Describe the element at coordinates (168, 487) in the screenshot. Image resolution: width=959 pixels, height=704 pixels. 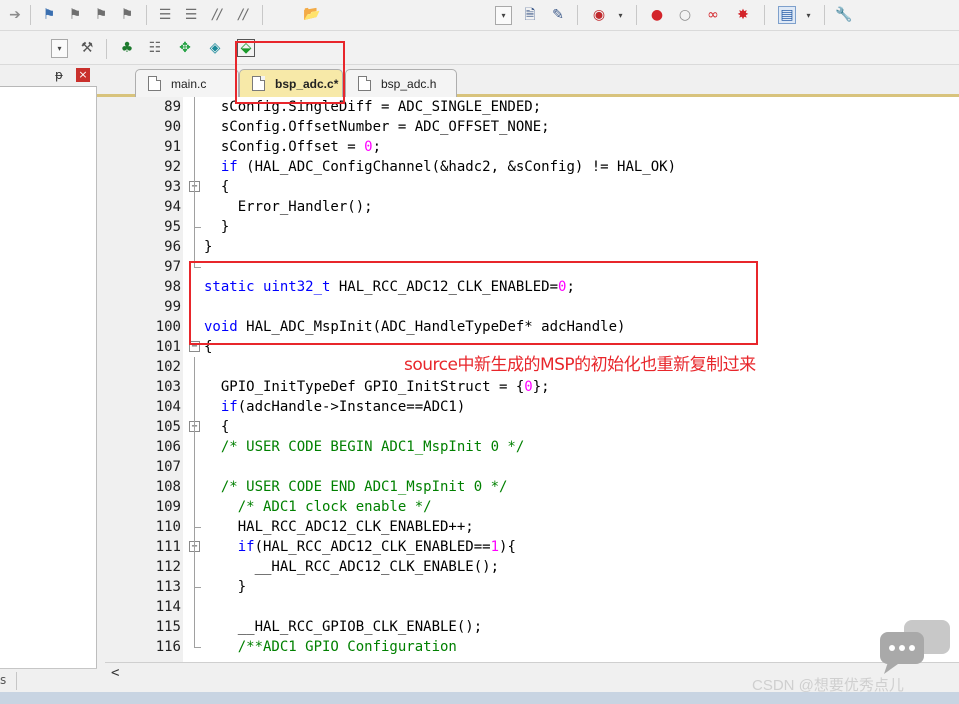
I see `line-number: 108` at that location.